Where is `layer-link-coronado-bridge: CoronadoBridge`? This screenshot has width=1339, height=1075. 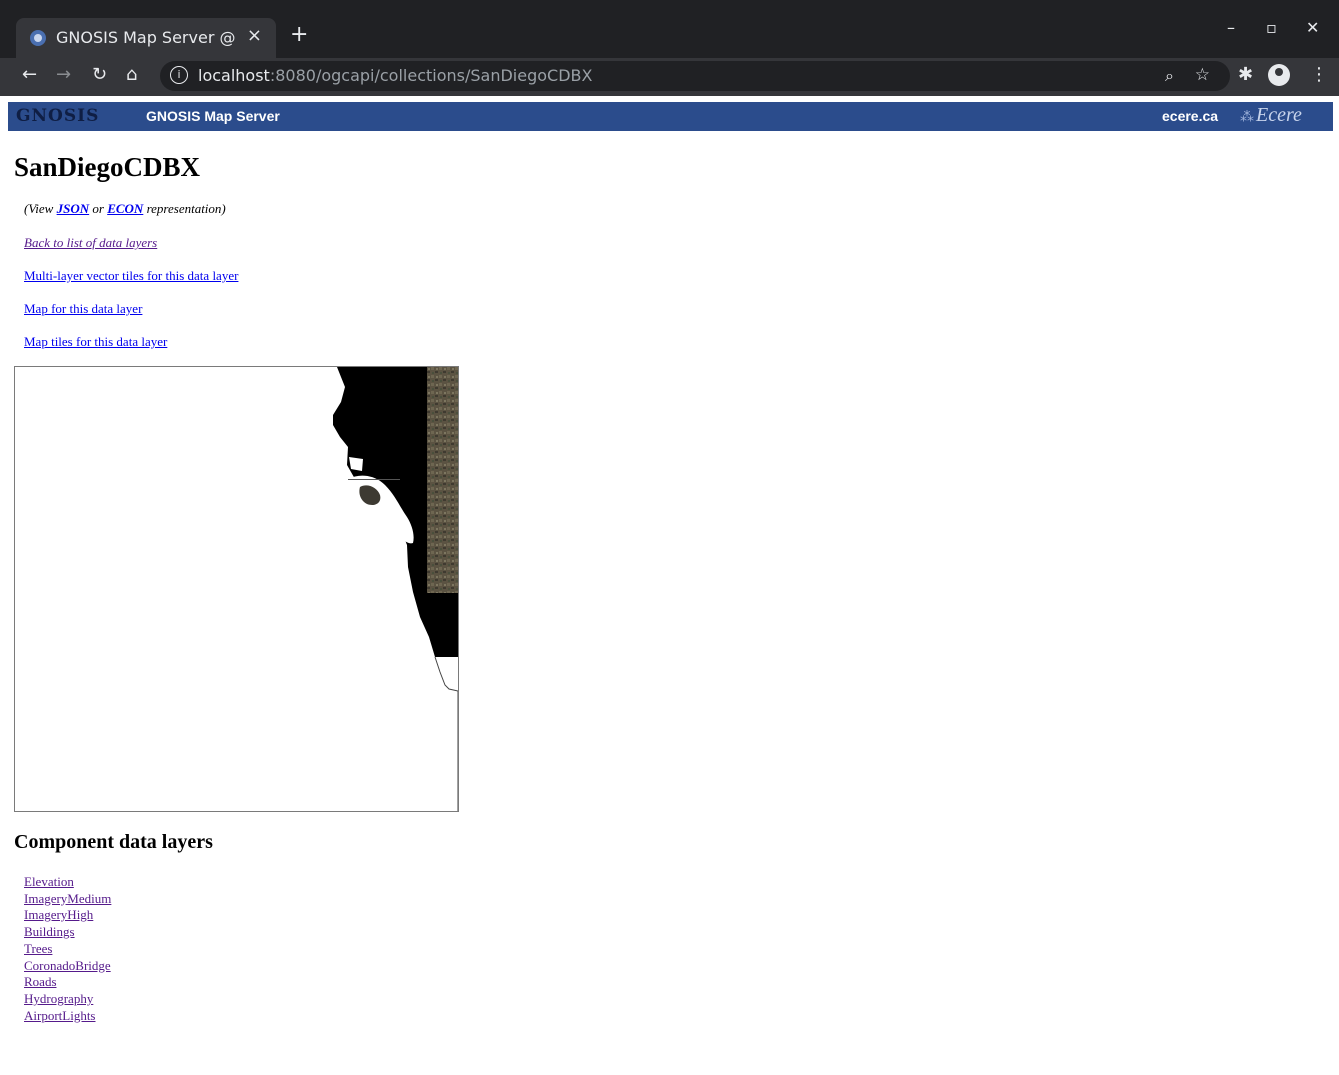
layer-link-coronado-bridge: CoronadoBridge is located at coordinates (67, 966).